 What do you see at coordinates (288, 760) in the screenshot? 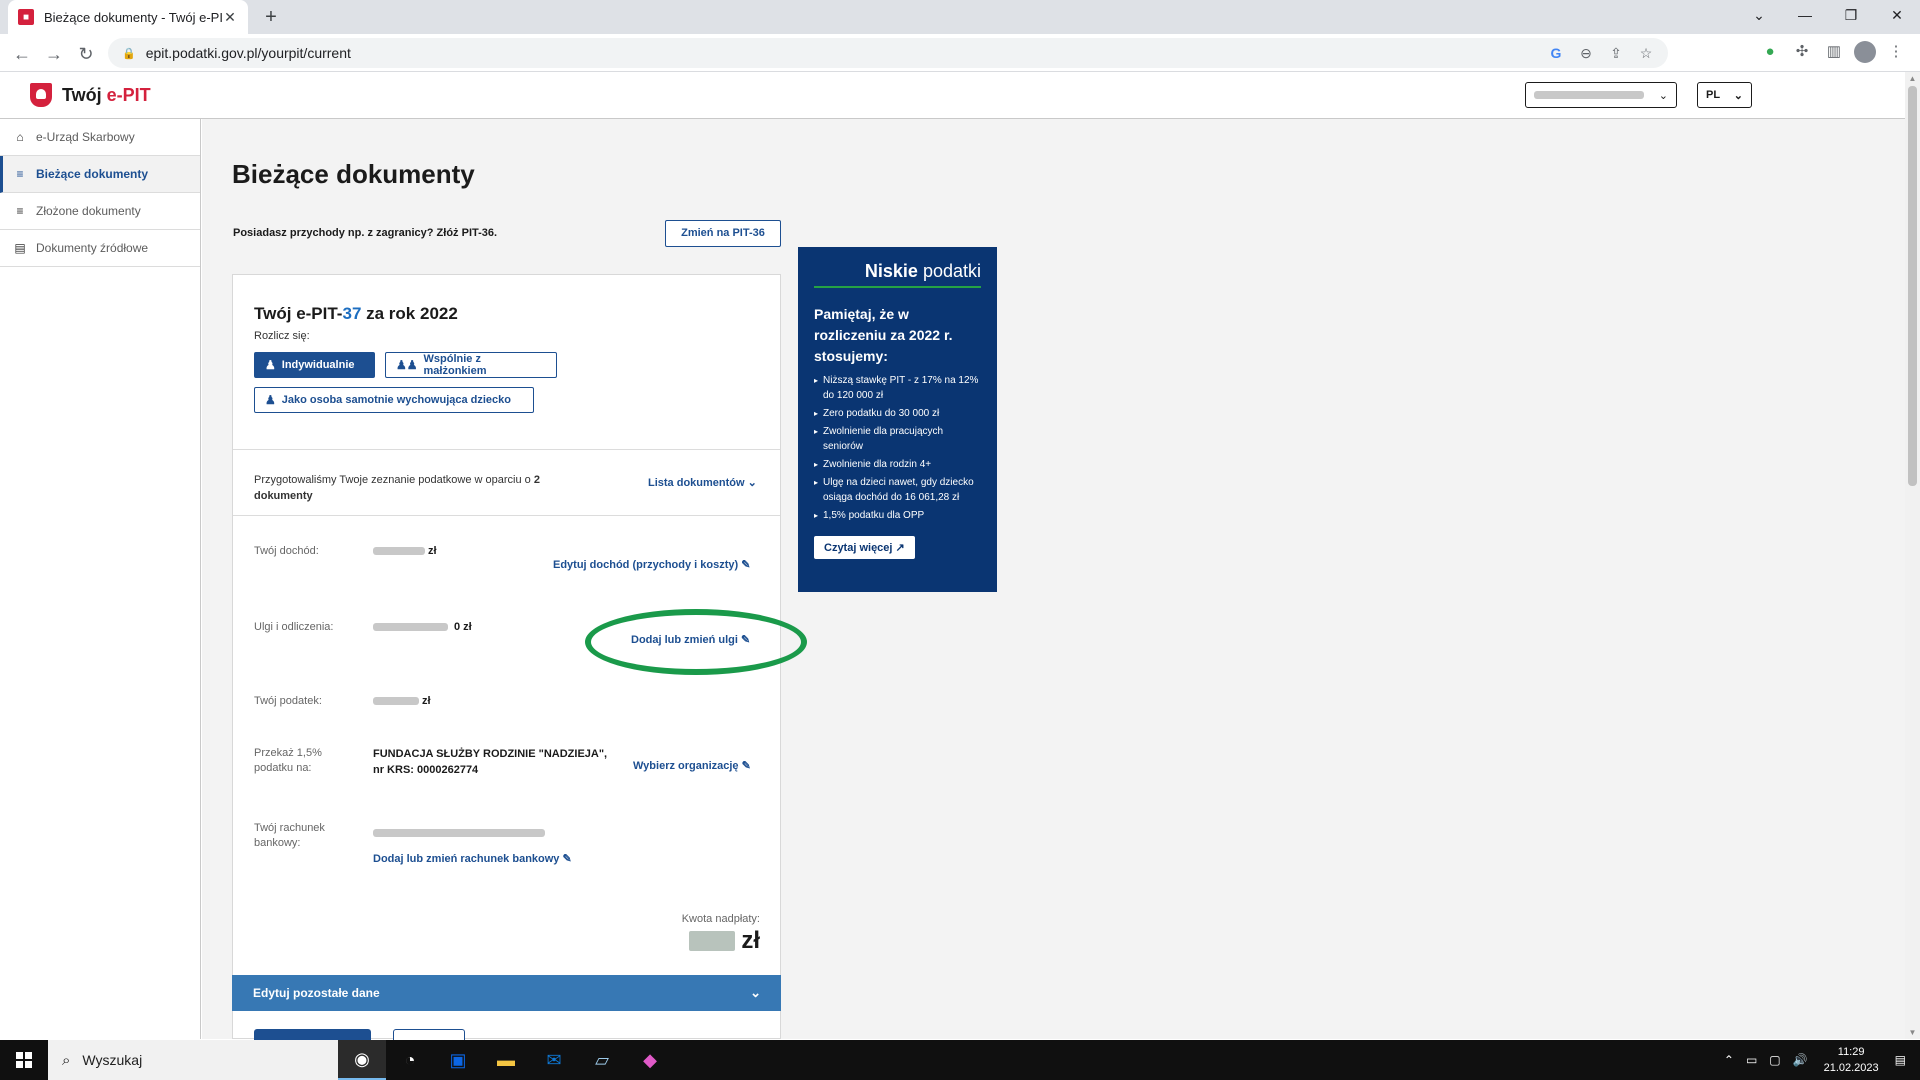
I see `opp-label: Przekaż 1,5% podatku na:` at bounding box center [288, 760].